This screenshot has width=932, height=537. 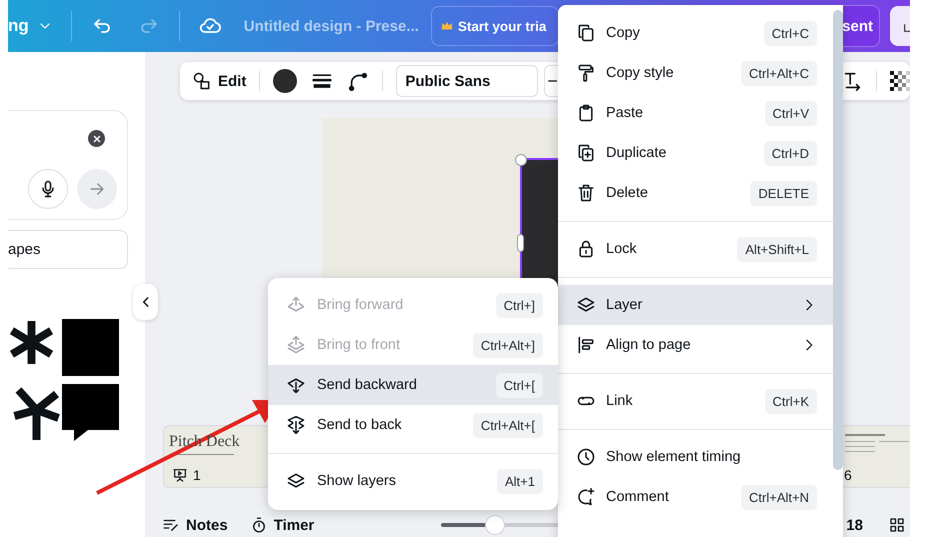 I want to click on shortcut-key: Ctrl+Alt+N, so click(x=779, y=497).